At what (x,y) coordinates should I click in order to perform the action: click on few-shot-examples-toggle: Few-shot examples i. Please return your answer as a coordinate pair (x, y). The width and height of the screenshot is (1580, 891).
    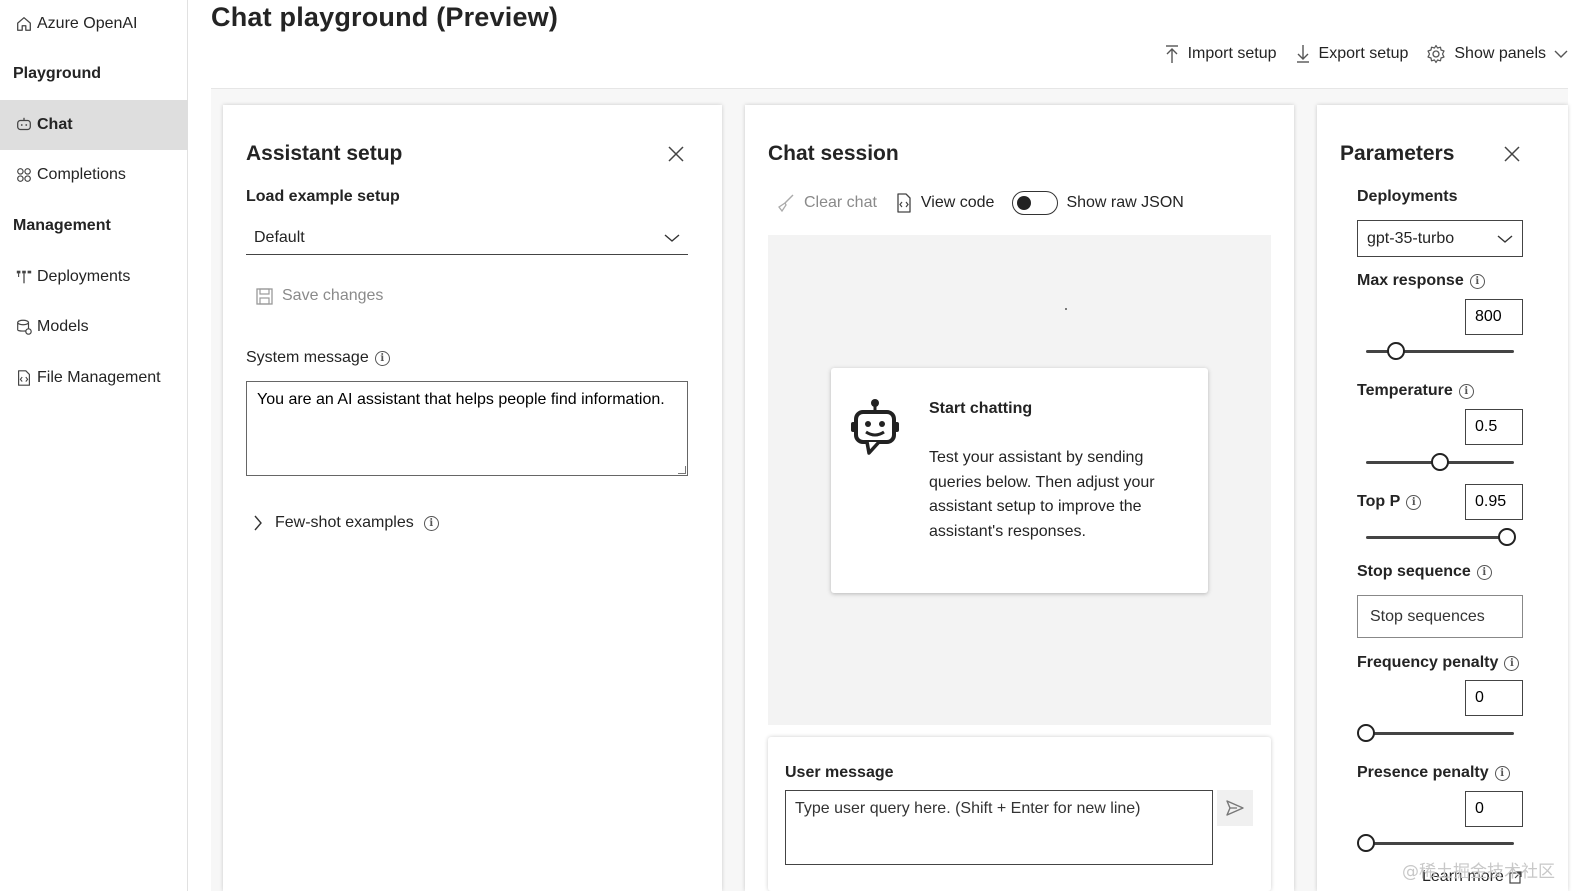
    Looking at the image, I should click on (346, 523).